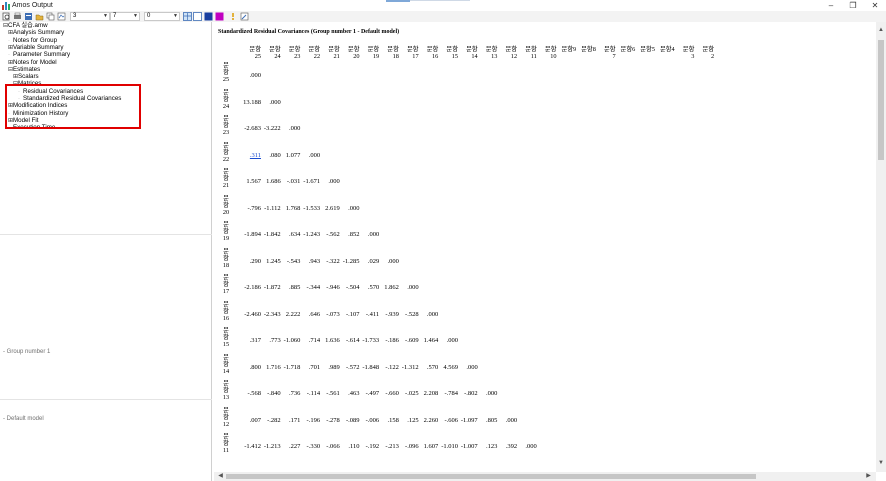 This screenshot has width=886, height=481. I want to click on minimize-button: –, so click(831, 5).